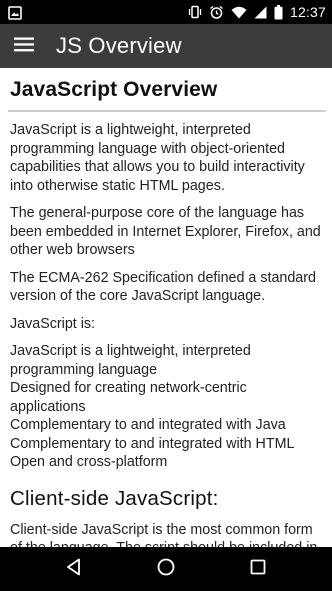  Describe the element at coordinates (167, 111) in the screenshot. I see `heading-divider` at that location.